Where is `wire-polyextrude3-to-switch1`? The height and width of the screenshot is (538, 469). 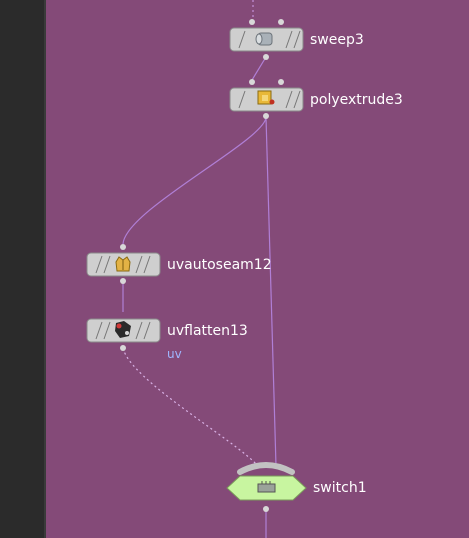 wire-polyextrude3-to-switch1 is located at coordinates (271, 291).